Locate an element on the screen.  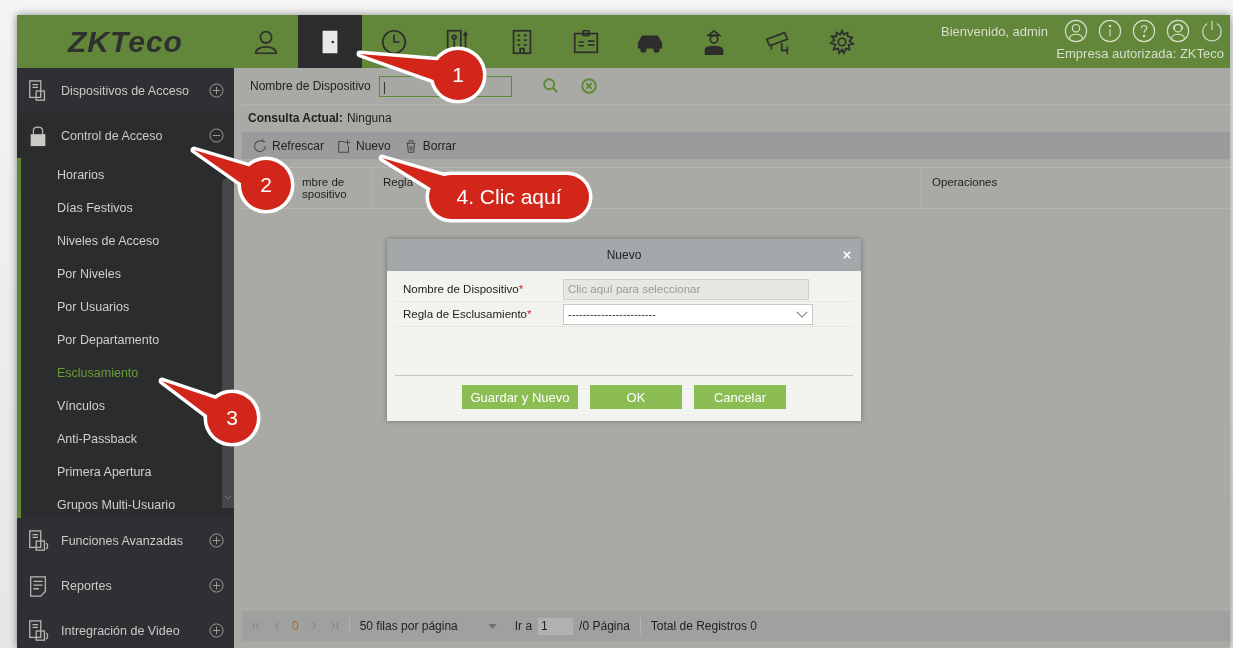
search-label: Nombre de Dispositivo is located at coordinates (310, 86).